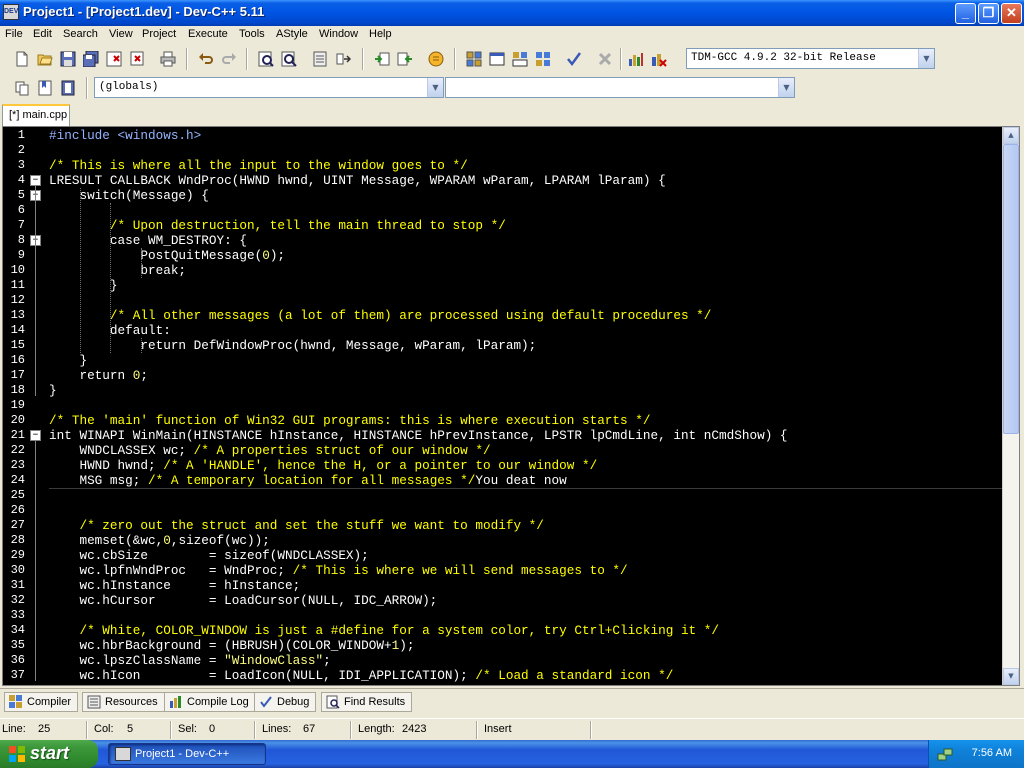  I want to click on toggle-bookmark-icon, so click(45, 88).